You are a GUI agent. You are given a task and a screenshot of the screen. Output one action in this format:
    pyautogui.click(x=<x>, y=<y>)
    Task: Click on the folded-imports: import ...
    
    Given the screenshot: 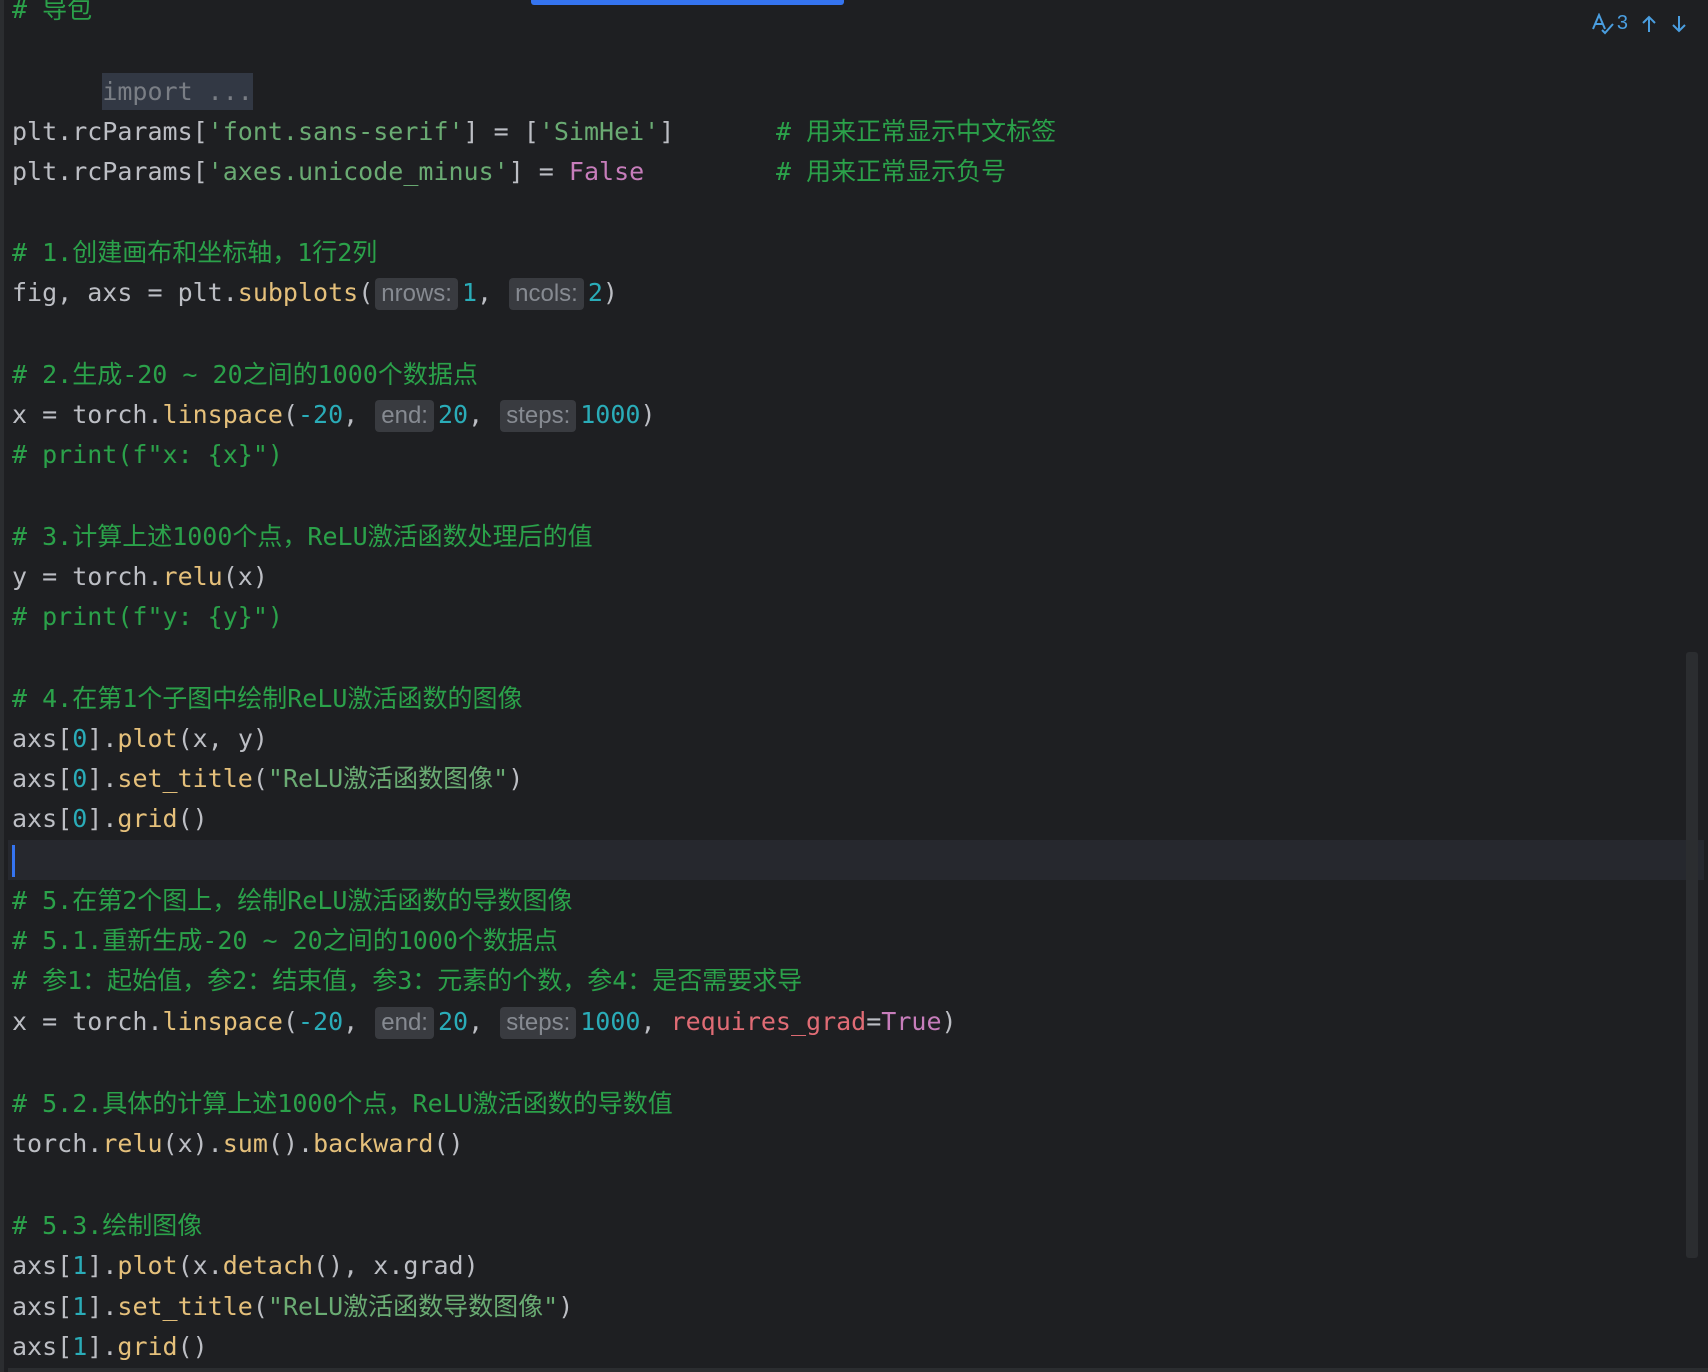 What is the action you would take?
    pyautogui.click(x=177, y=91)
    